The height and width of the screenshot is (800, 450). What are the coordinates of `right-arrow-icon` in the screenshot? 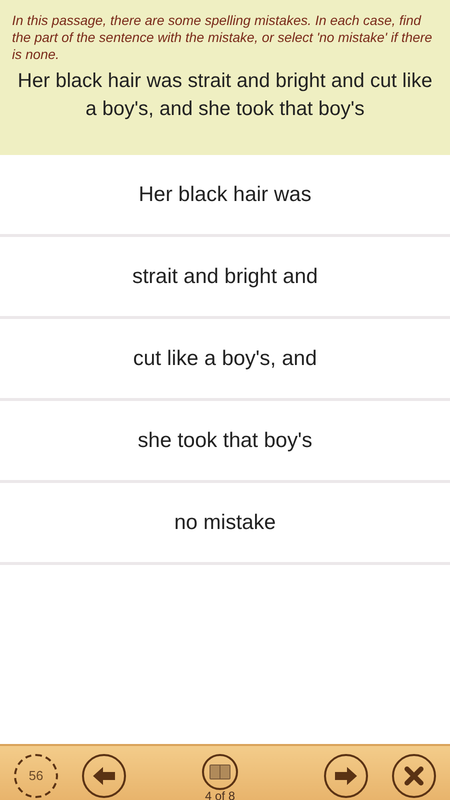 It's located at (346, 776).